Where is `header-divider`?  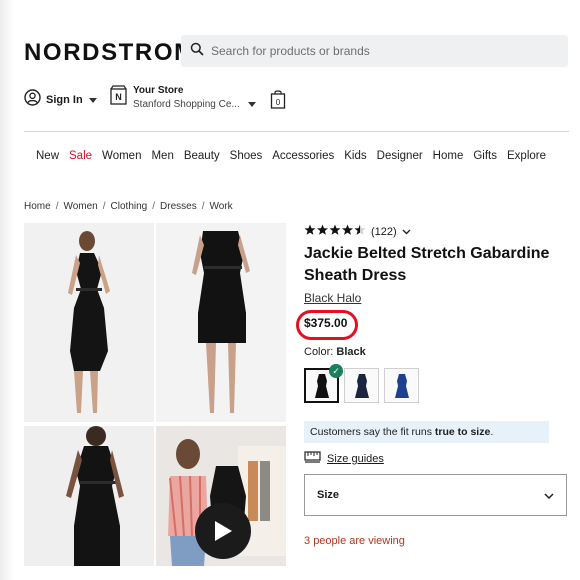
header-divider is located at coordinates (296, 131).